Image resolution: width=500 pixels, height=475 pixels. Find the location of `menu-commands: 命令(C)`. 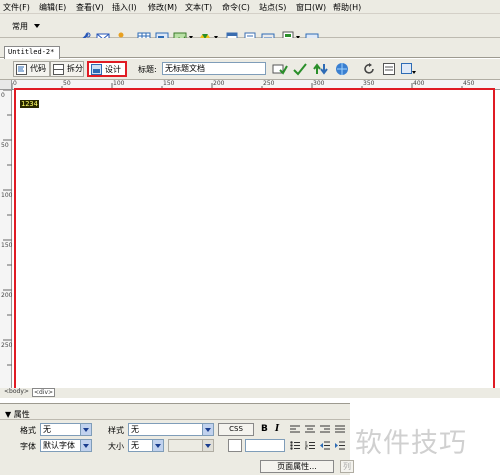

menu-commands: 命令(C) is located at coordinates (236, 7).